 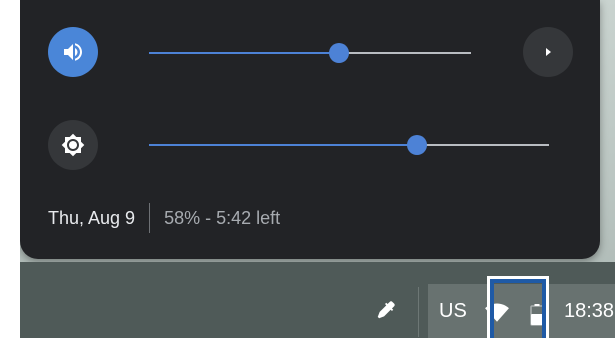 What do you see at coordinates (283, 145) in the screenshot?
I see `brightness-slider-fill` at bounding box center [283, 145].